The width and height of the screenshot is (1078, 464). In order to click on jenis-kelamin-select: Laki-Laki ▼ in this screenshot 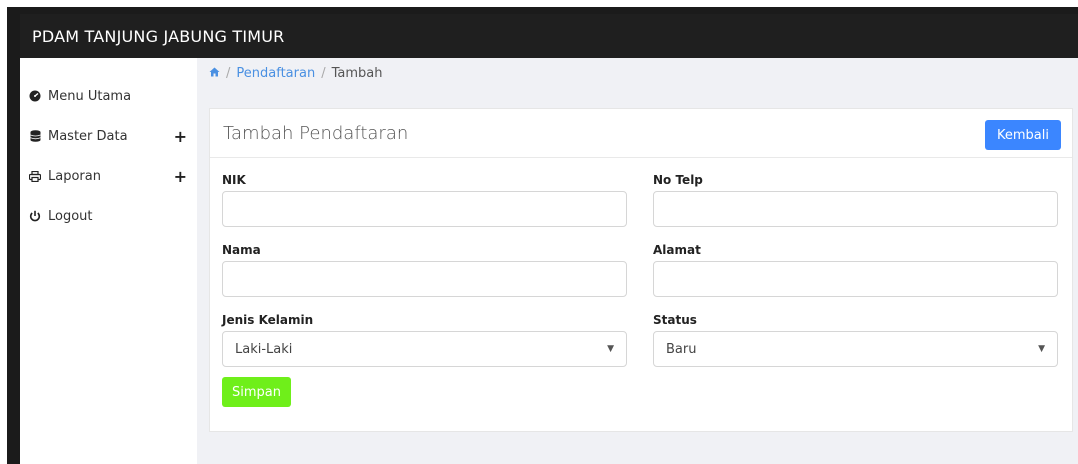, I will do `click(424, 349)`.